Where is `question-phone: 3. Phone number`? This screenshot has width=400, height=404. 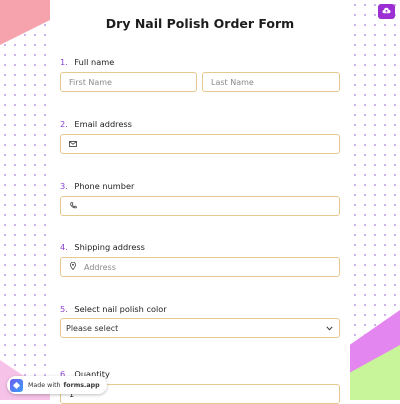 question-phone: 3. Phone number is located at coordinates (97, 186).